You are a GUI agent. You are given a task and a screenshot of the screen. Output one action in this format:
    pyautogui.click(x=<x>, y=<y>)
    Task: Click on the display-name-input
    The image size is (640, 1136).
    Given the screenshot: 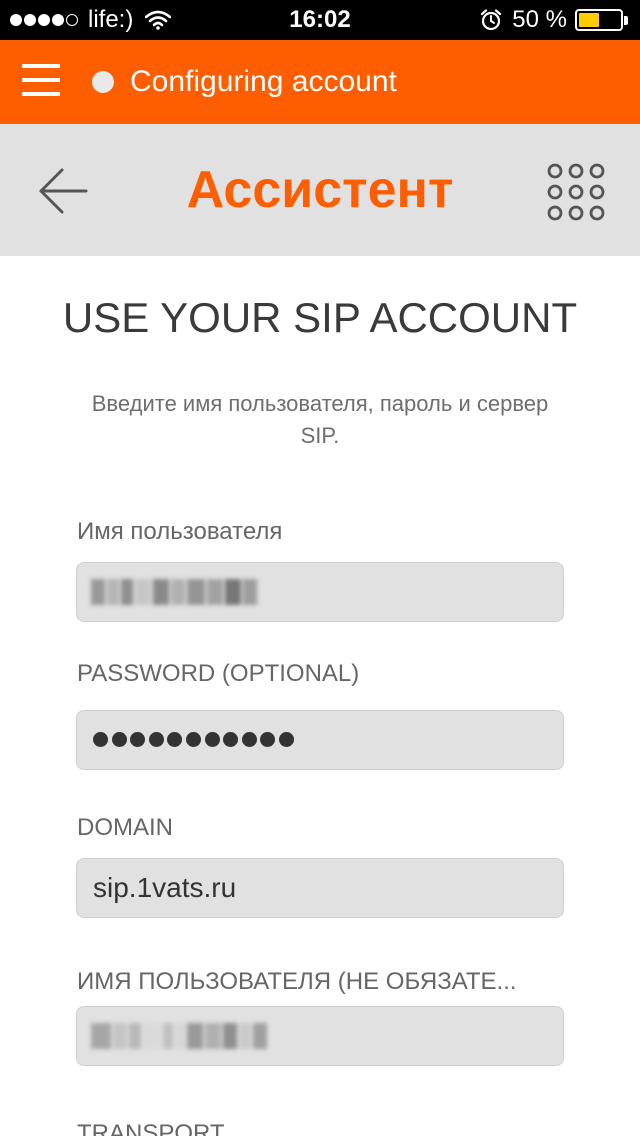 What is the action you would take?
    pyautogui.click(x=320, y=1036)
    